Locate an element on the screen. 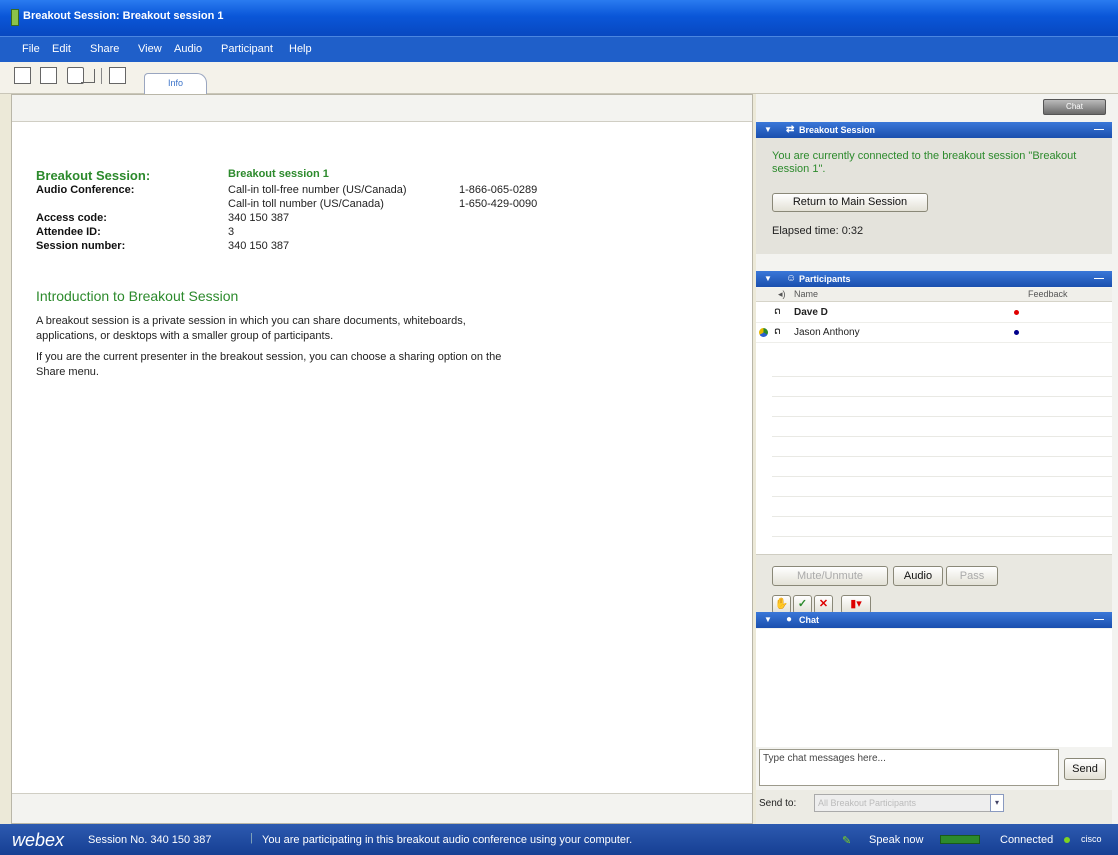 This screenshot has width=1118, height=855. participant-row: ດ Jason Anthony is located at coordinates (934, 333).